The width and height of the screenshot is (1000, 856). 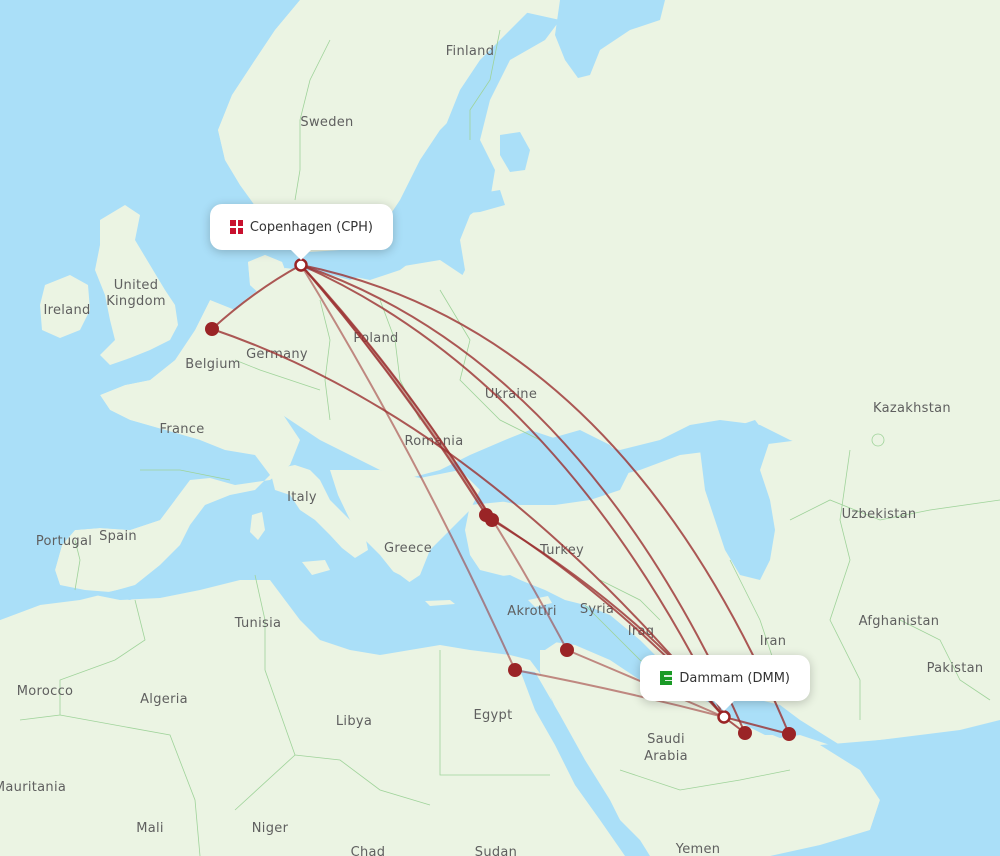 I want to click on country-label: Spain, so click(x=118, y=536).